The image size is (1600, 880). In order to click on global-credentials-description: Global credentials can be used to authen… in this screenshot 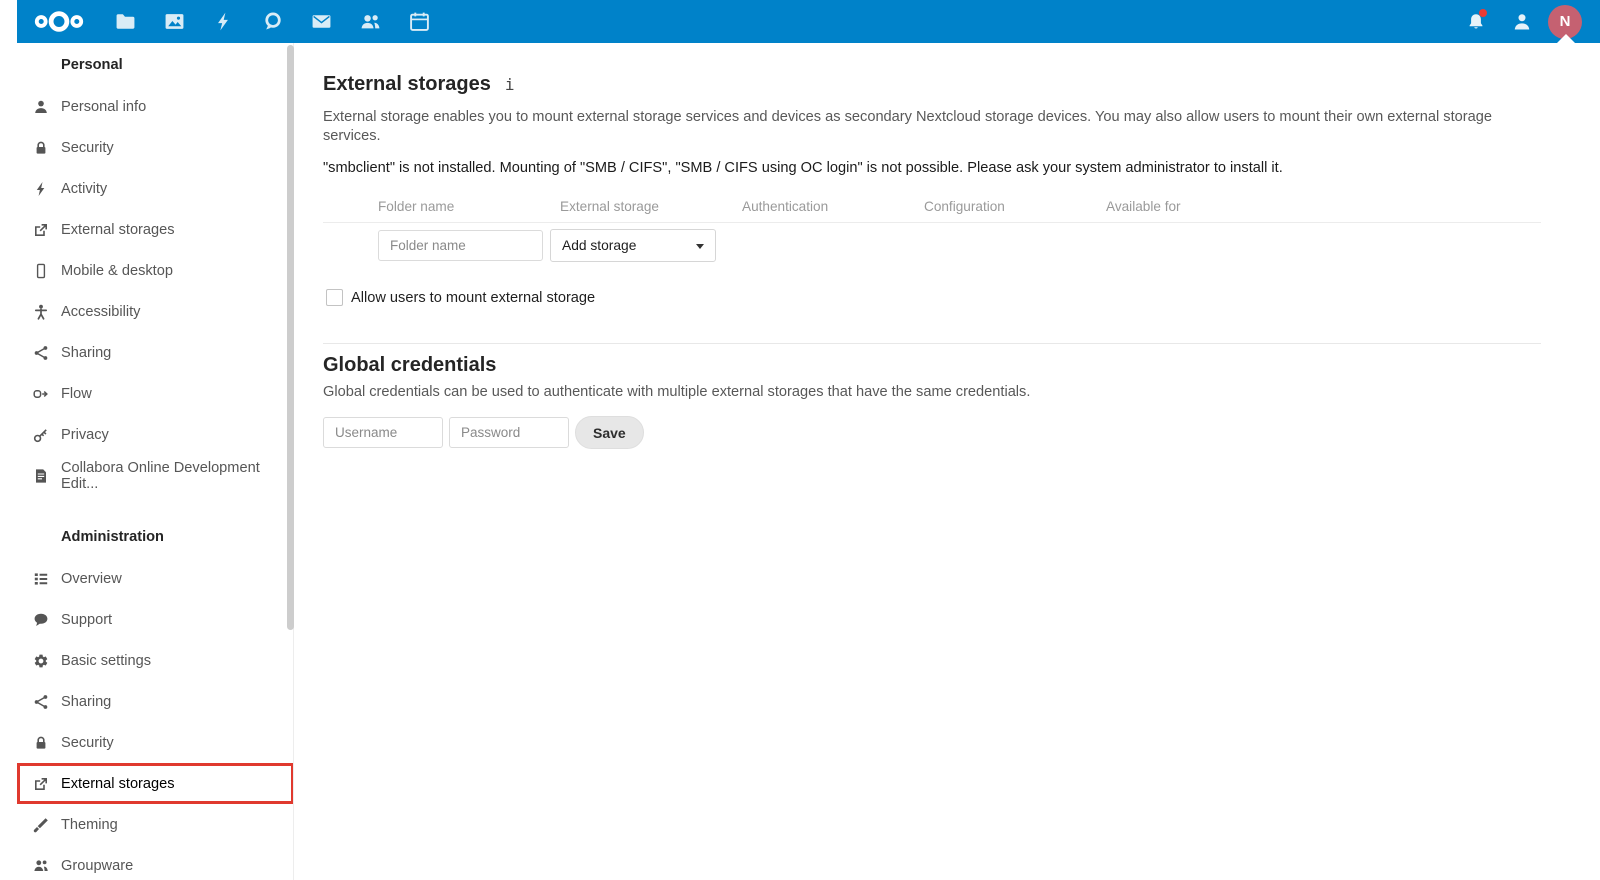, I will do `click(677, 392)`.